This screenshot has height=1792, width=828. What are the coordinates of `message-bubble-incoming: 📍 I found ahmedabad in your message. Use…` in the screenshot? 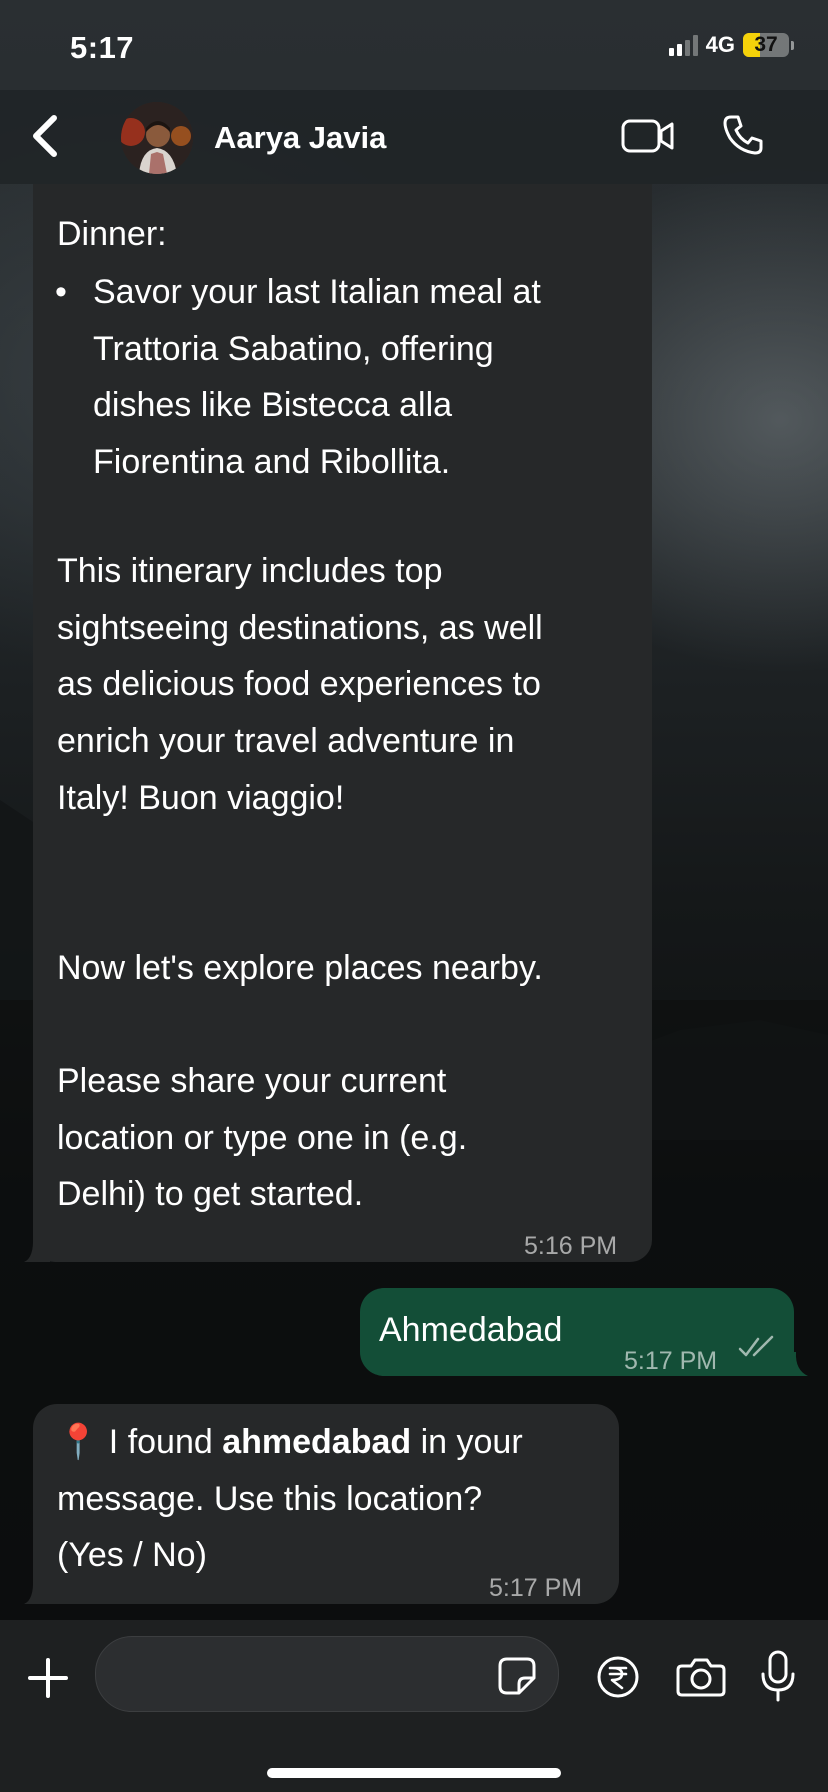 It's located at (326, 1504).